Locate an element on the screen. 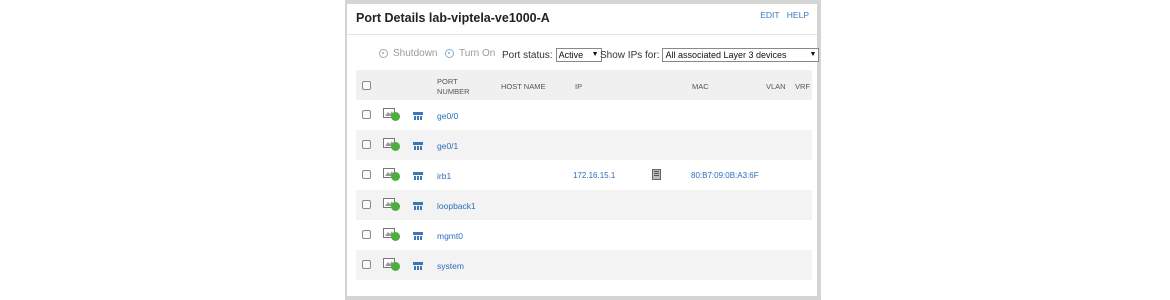  table-row: ge0/0 is located at coordinates (584, 115).